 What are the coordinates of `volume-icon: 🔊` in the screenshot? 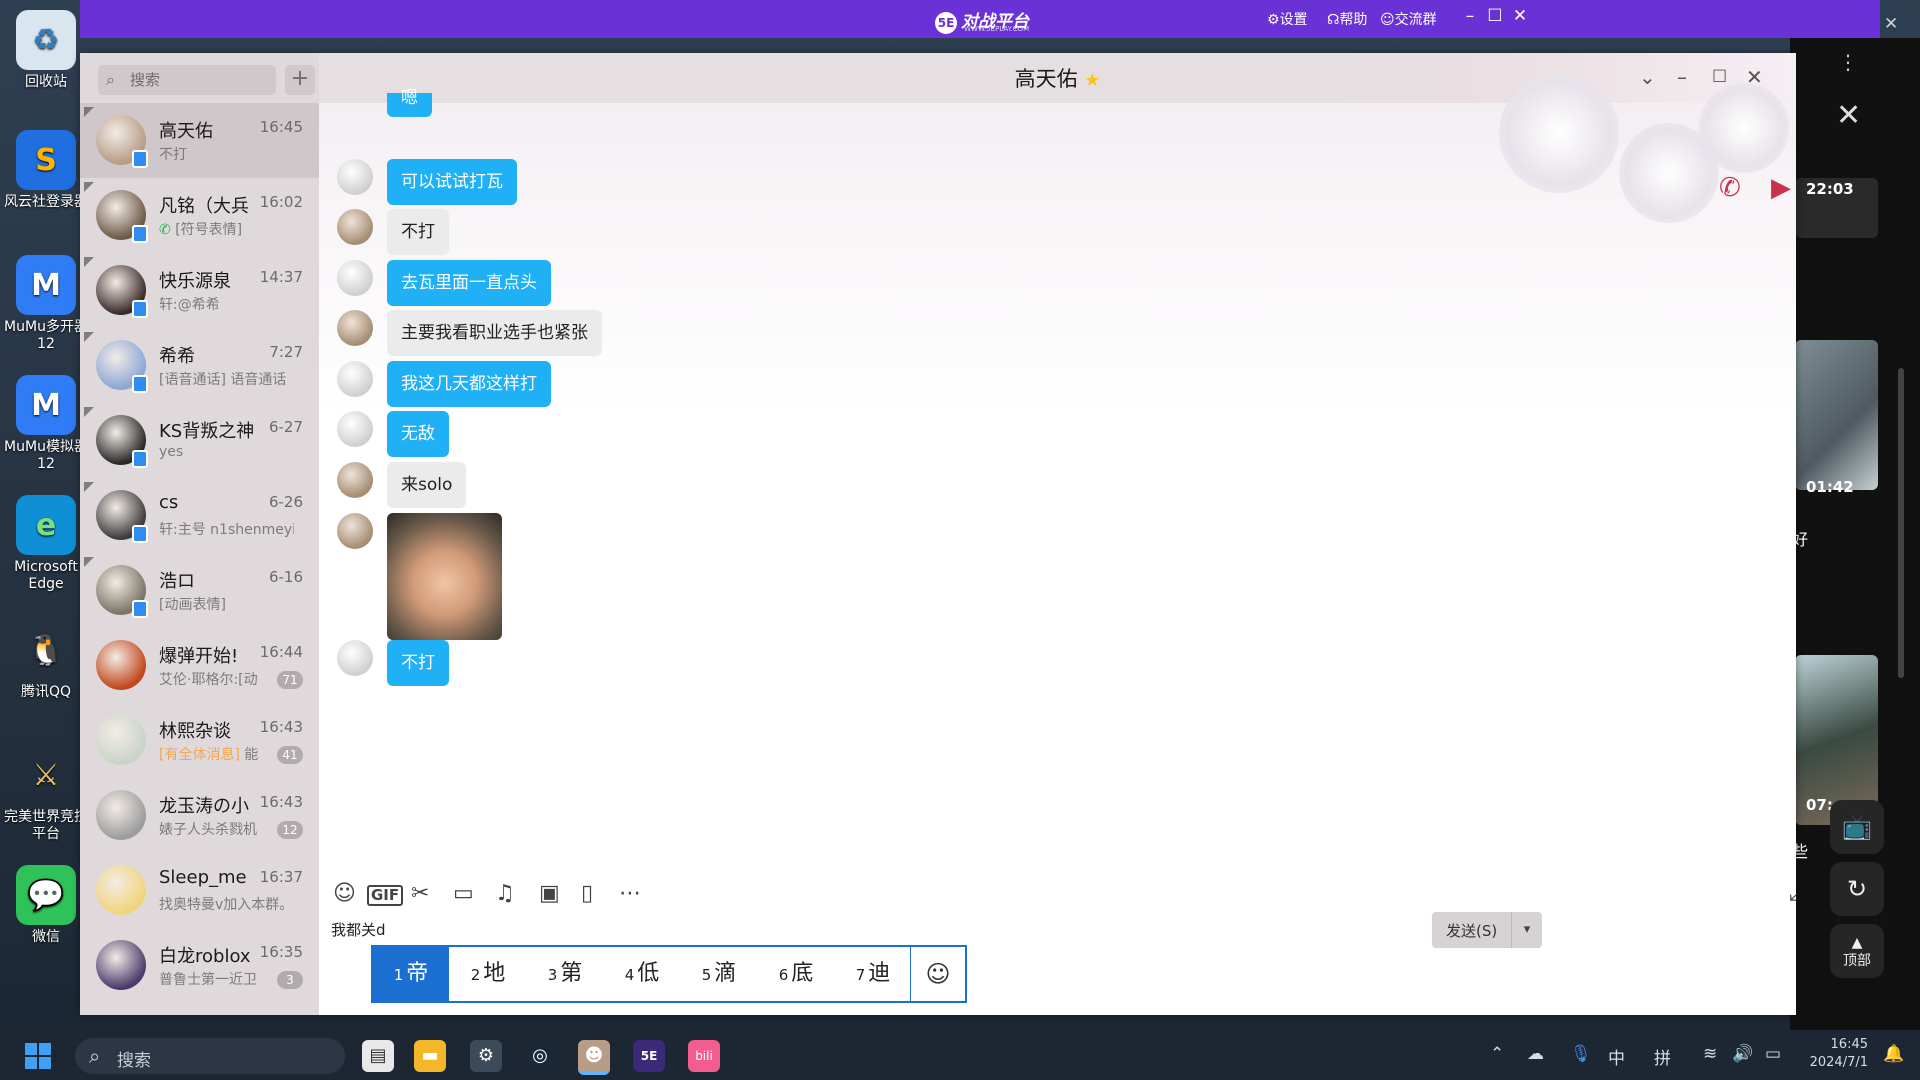 It's located at (1742, 1054).